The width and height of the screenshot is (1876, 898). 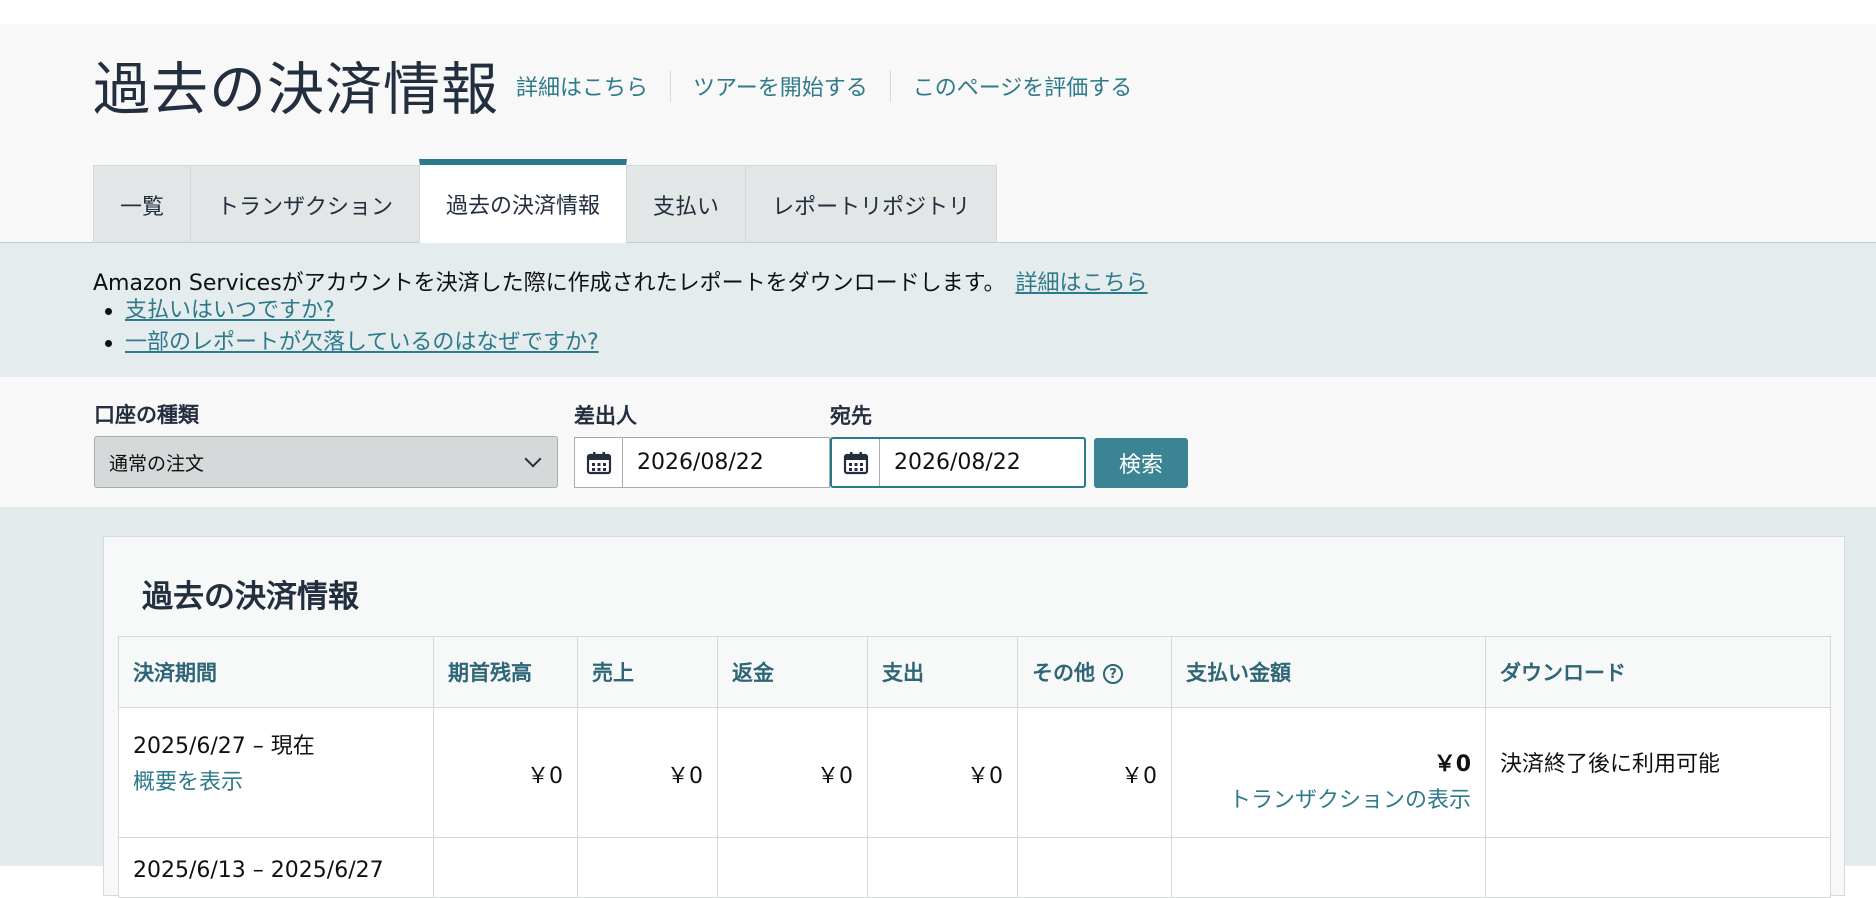 I want to click on tab-transactions: トランザクション, so click(x=305, y=204).